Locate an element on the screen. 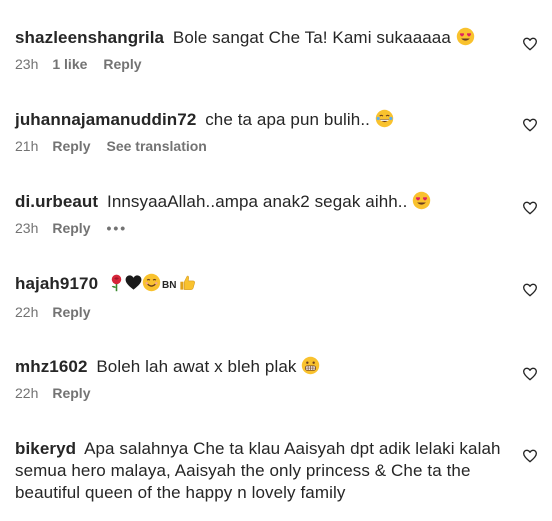 The image size is (552, 521). comment-text: che ta apa pun bulih.. is located at coordinates (287, 119).